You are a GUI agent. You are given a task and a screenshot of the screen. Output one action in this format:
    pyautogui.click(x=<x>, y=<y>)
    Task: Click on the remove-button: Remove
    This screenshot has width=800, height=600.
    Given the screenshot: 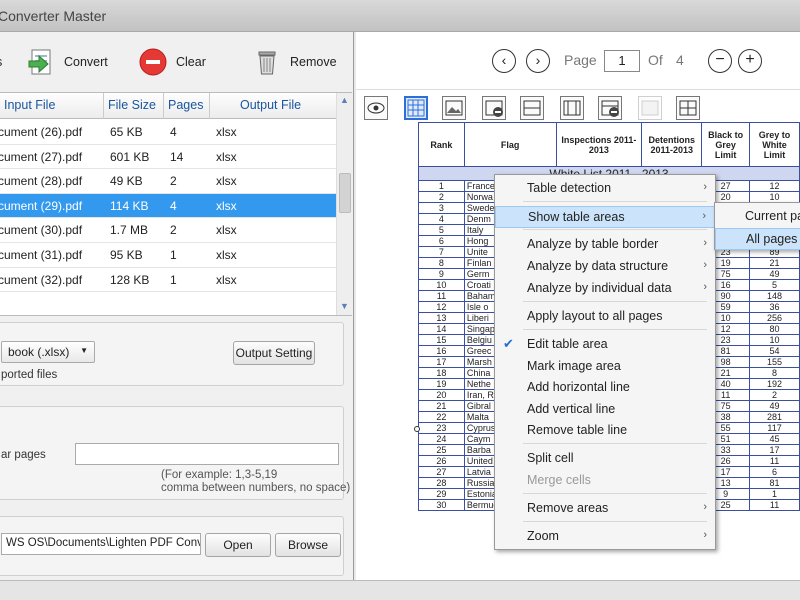 What is the action you would take?
    pyautogui.click(x=294, y=62)
    